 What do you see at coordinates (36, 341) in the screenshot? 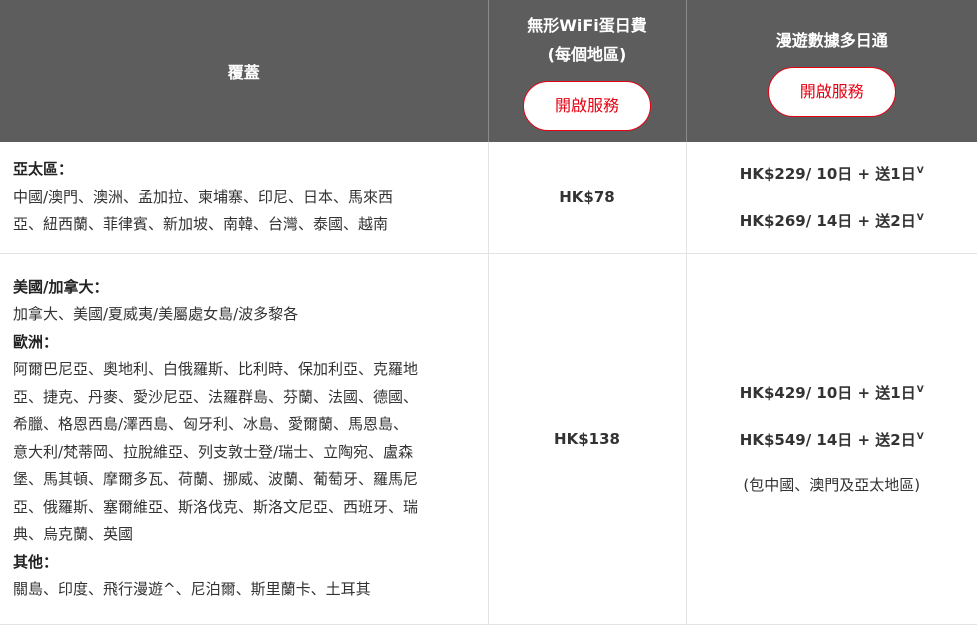
I see `region-title: 歐洲：` at bounding box center [36, 341].